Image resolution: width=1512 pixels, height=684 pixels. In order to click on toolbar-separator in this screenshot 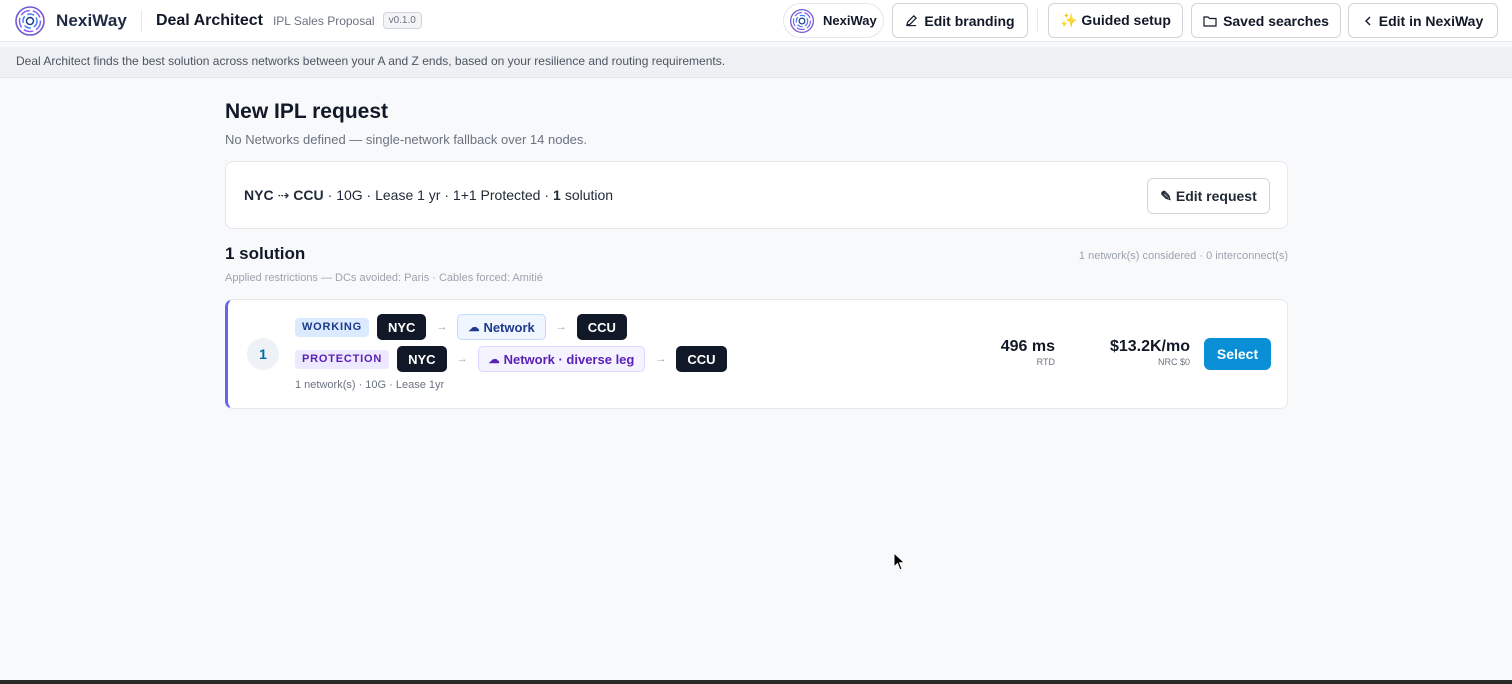, I will do `click(1037, 20)`.